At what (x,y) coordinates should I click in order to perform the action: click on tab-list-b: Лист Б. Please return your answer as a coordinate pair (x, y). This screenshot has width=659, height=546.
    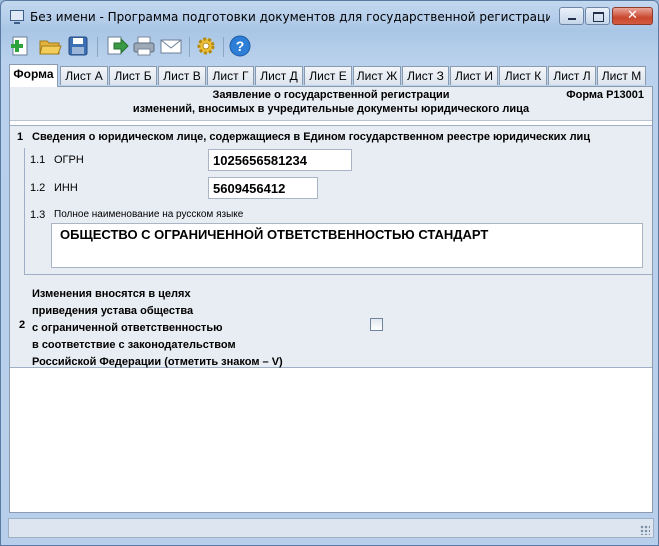
    Looking at the image, I should click on (133, 75).